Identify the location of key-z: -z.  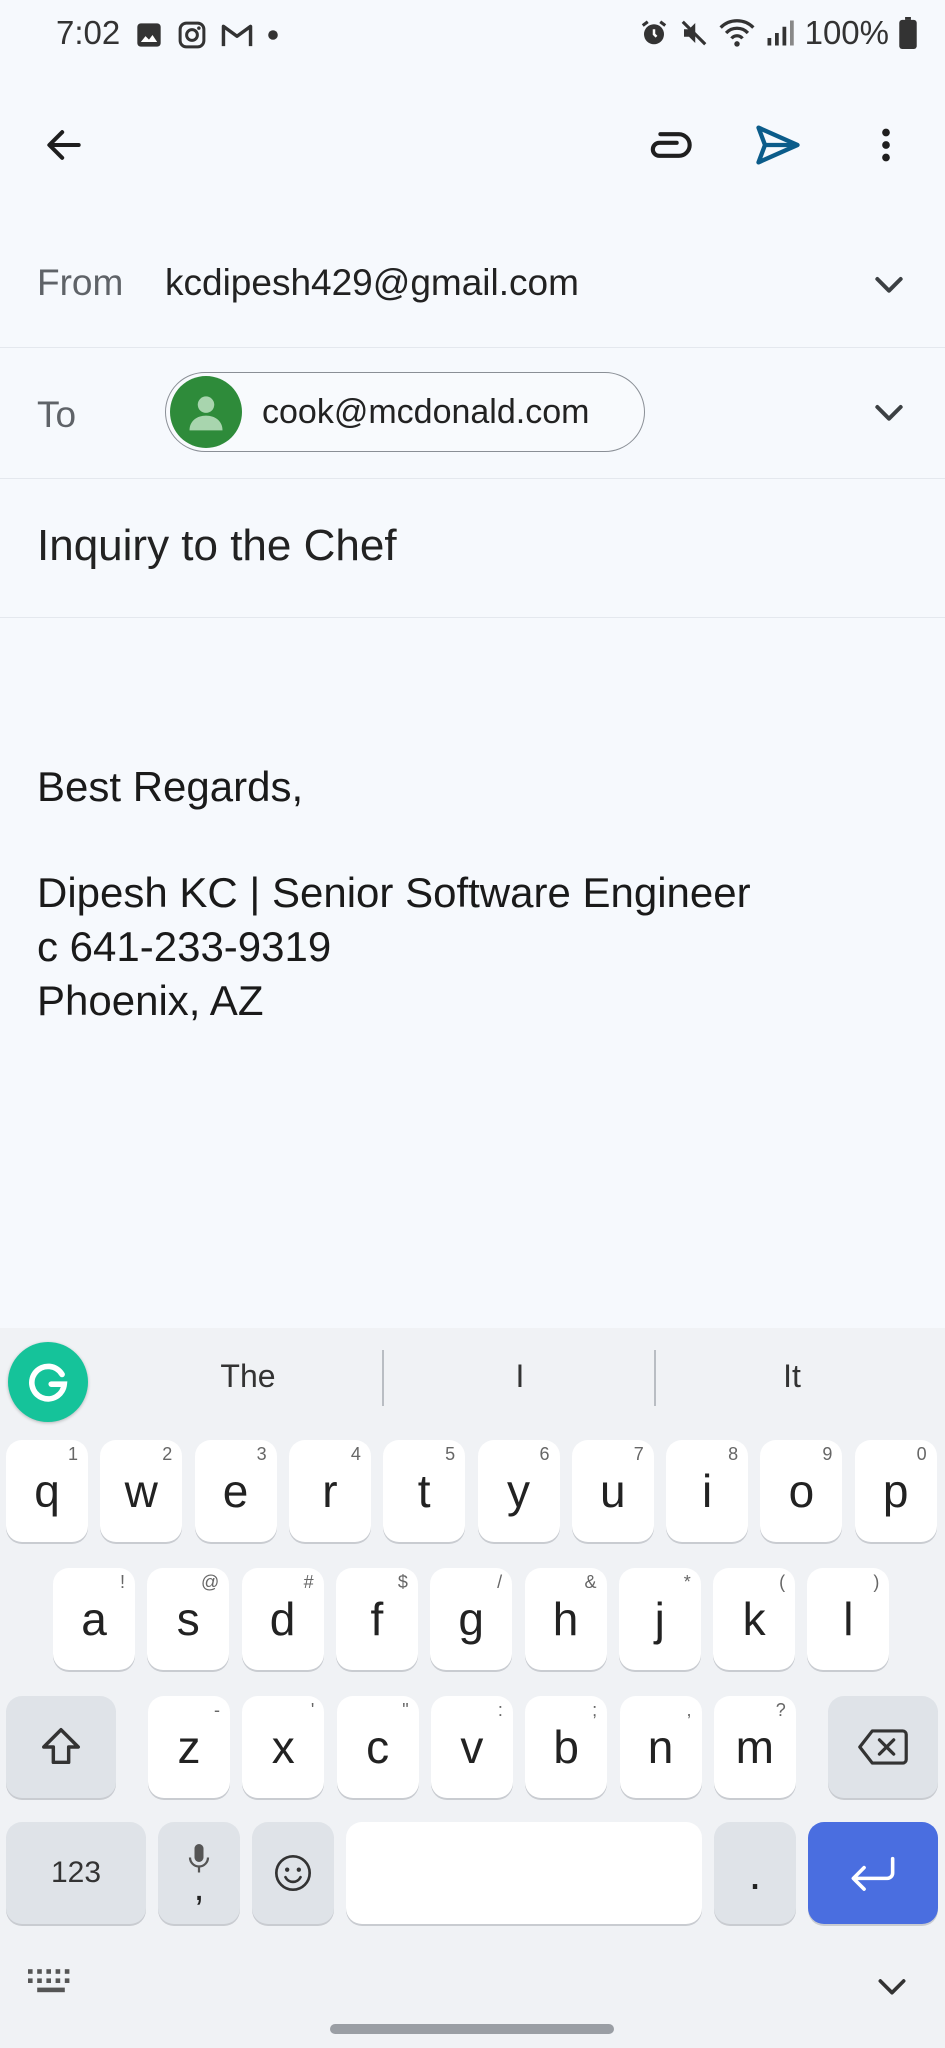
(189, 1747).